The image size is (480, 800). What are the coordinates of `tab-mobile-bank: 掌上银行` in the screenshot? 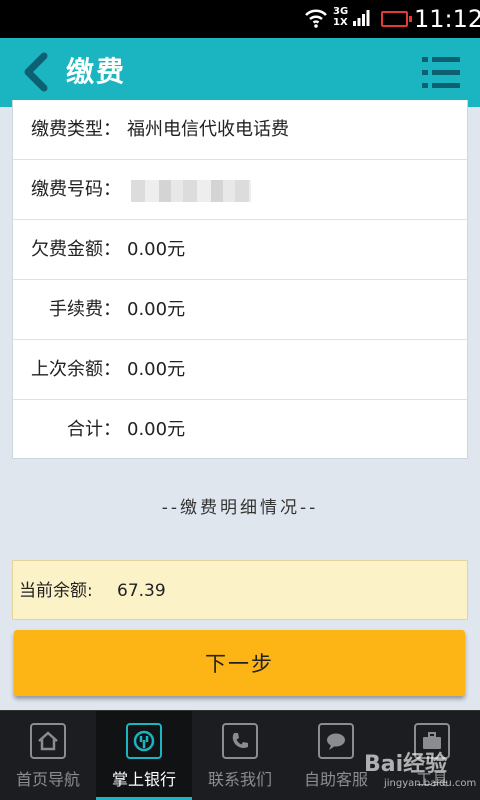 It's located at (144, 755).